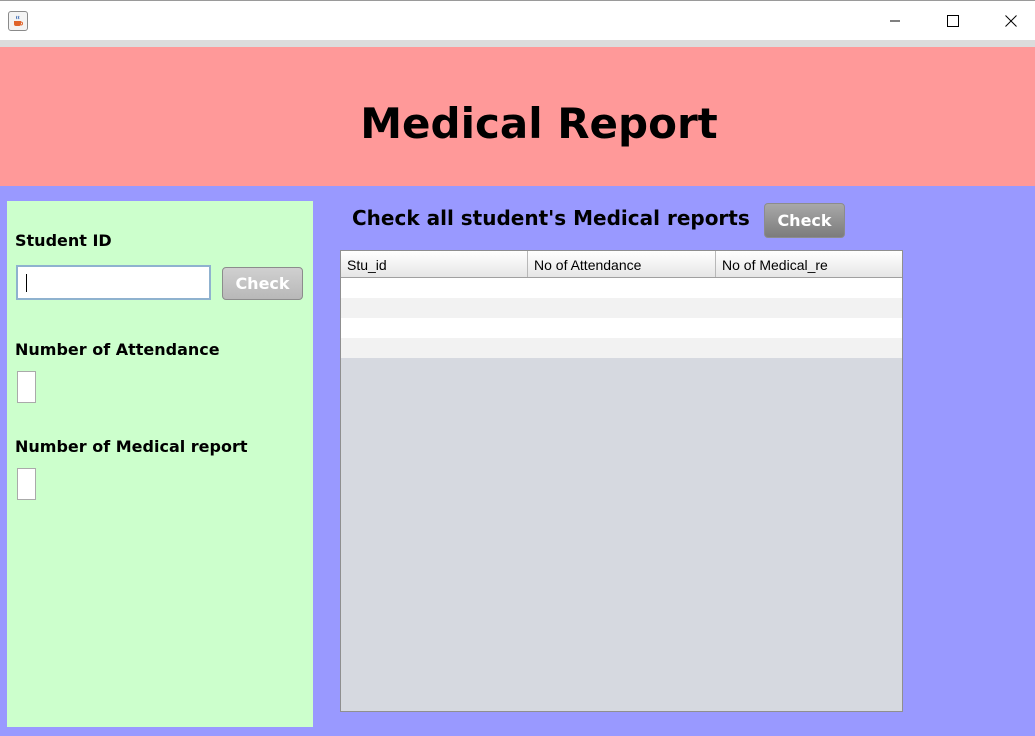 This screenshot has height=736, width=1035. Describe the element at coordinates (434, 264) in the screenshot. I see `column-header-stu-id: Stu_id` at that location.